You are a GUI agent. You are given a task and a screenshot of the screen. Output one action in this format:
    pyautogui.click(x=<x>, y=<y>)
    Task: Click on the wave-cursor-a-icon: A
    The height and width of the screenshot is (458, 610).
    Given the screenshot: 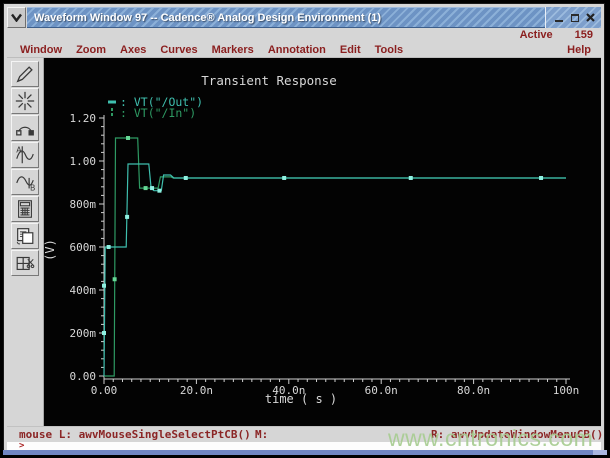 What is the action you would take?
    pyautogui.click(x=25, y=155)
    